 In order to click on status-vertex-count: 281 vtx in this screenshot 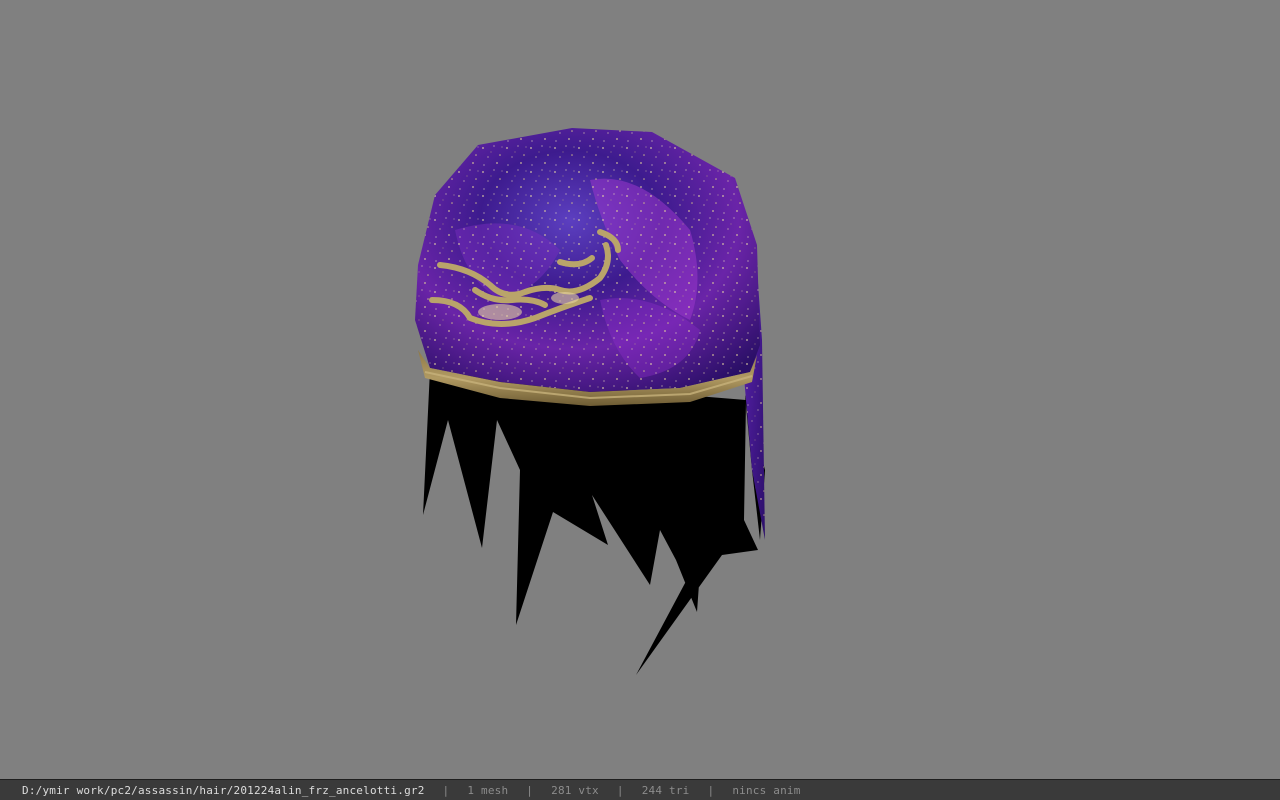, I will do `click(575, 790)`.